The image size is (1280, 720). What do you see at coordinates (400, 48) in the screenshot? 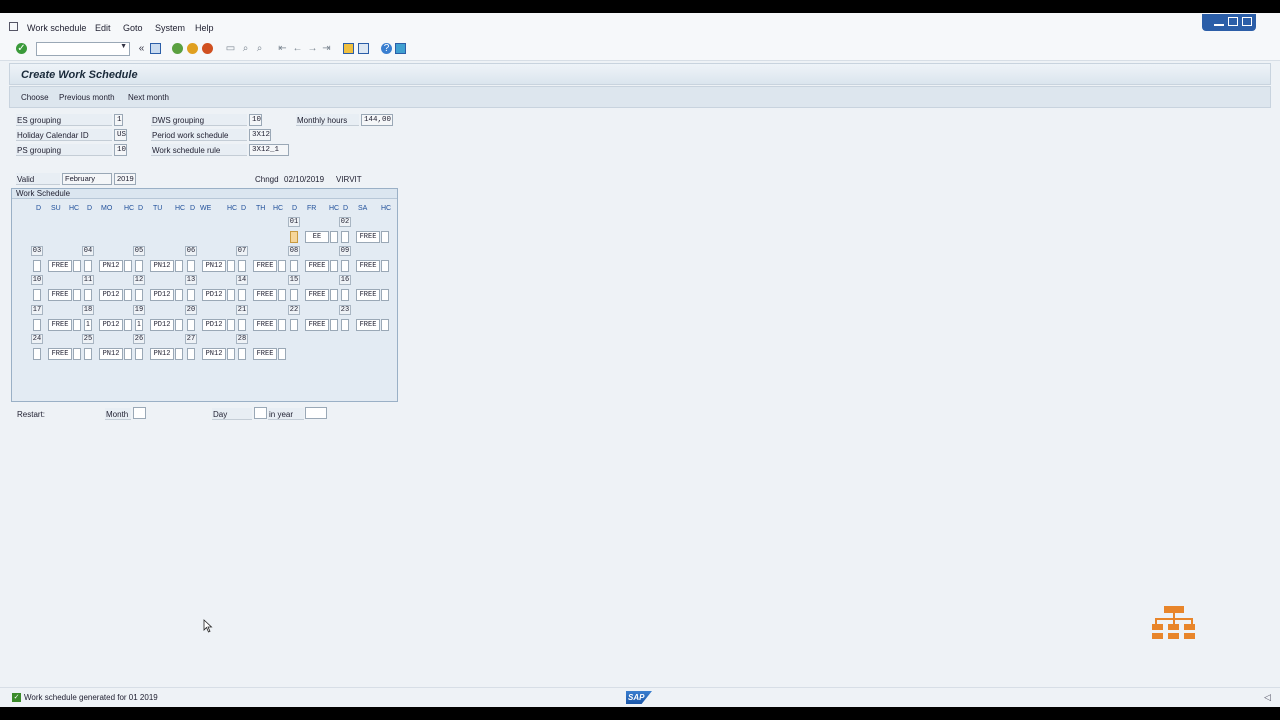
I see `layout-icon` at bounding box center [400, 48].